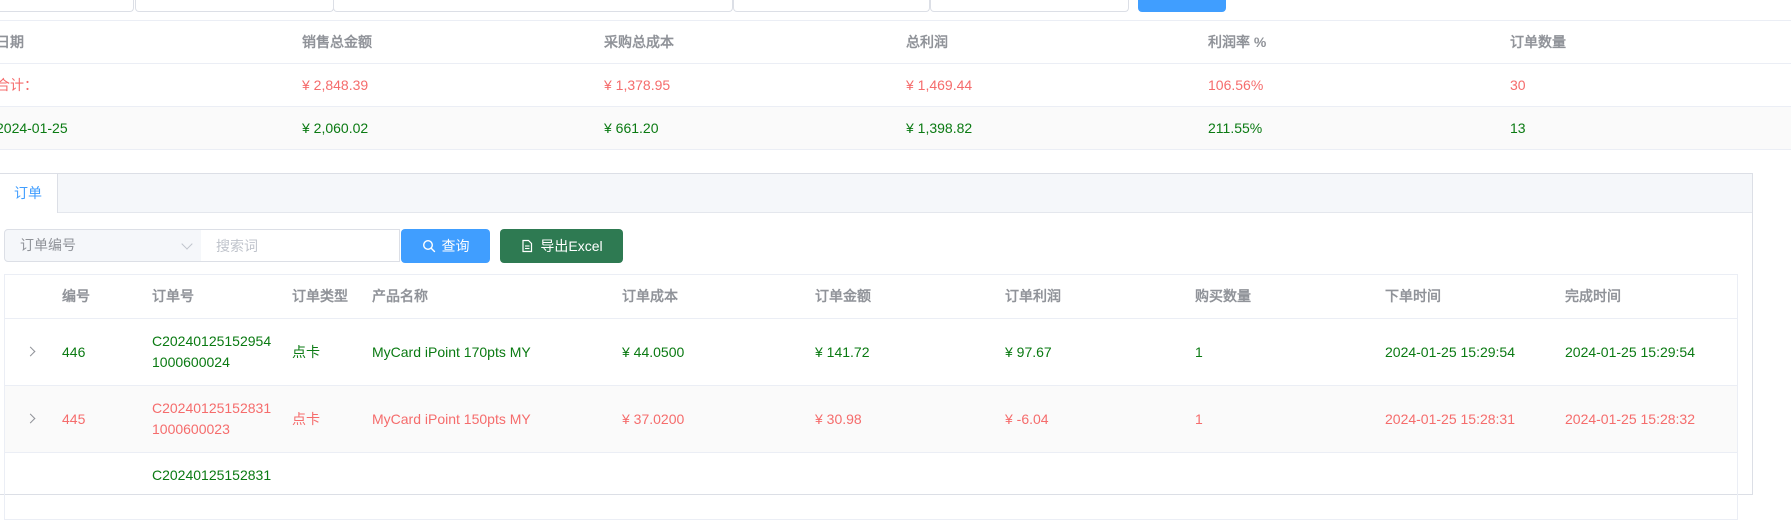  What do you see at coordinates (1518, 128) in the screenshot?
I see `summary-day-count: 13` at bounding box center [1518, 128].